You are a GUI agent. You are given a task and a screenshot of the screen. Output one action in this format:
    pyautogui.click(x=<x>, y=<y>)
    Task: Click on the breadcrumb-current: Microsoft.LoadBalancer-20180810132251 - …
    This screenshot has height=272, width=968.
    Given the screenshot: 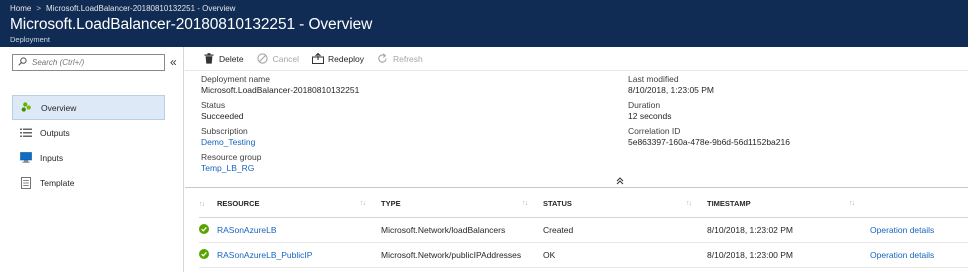 What is the action you would take?
    pyautogui.click(x=140, y=8)
    